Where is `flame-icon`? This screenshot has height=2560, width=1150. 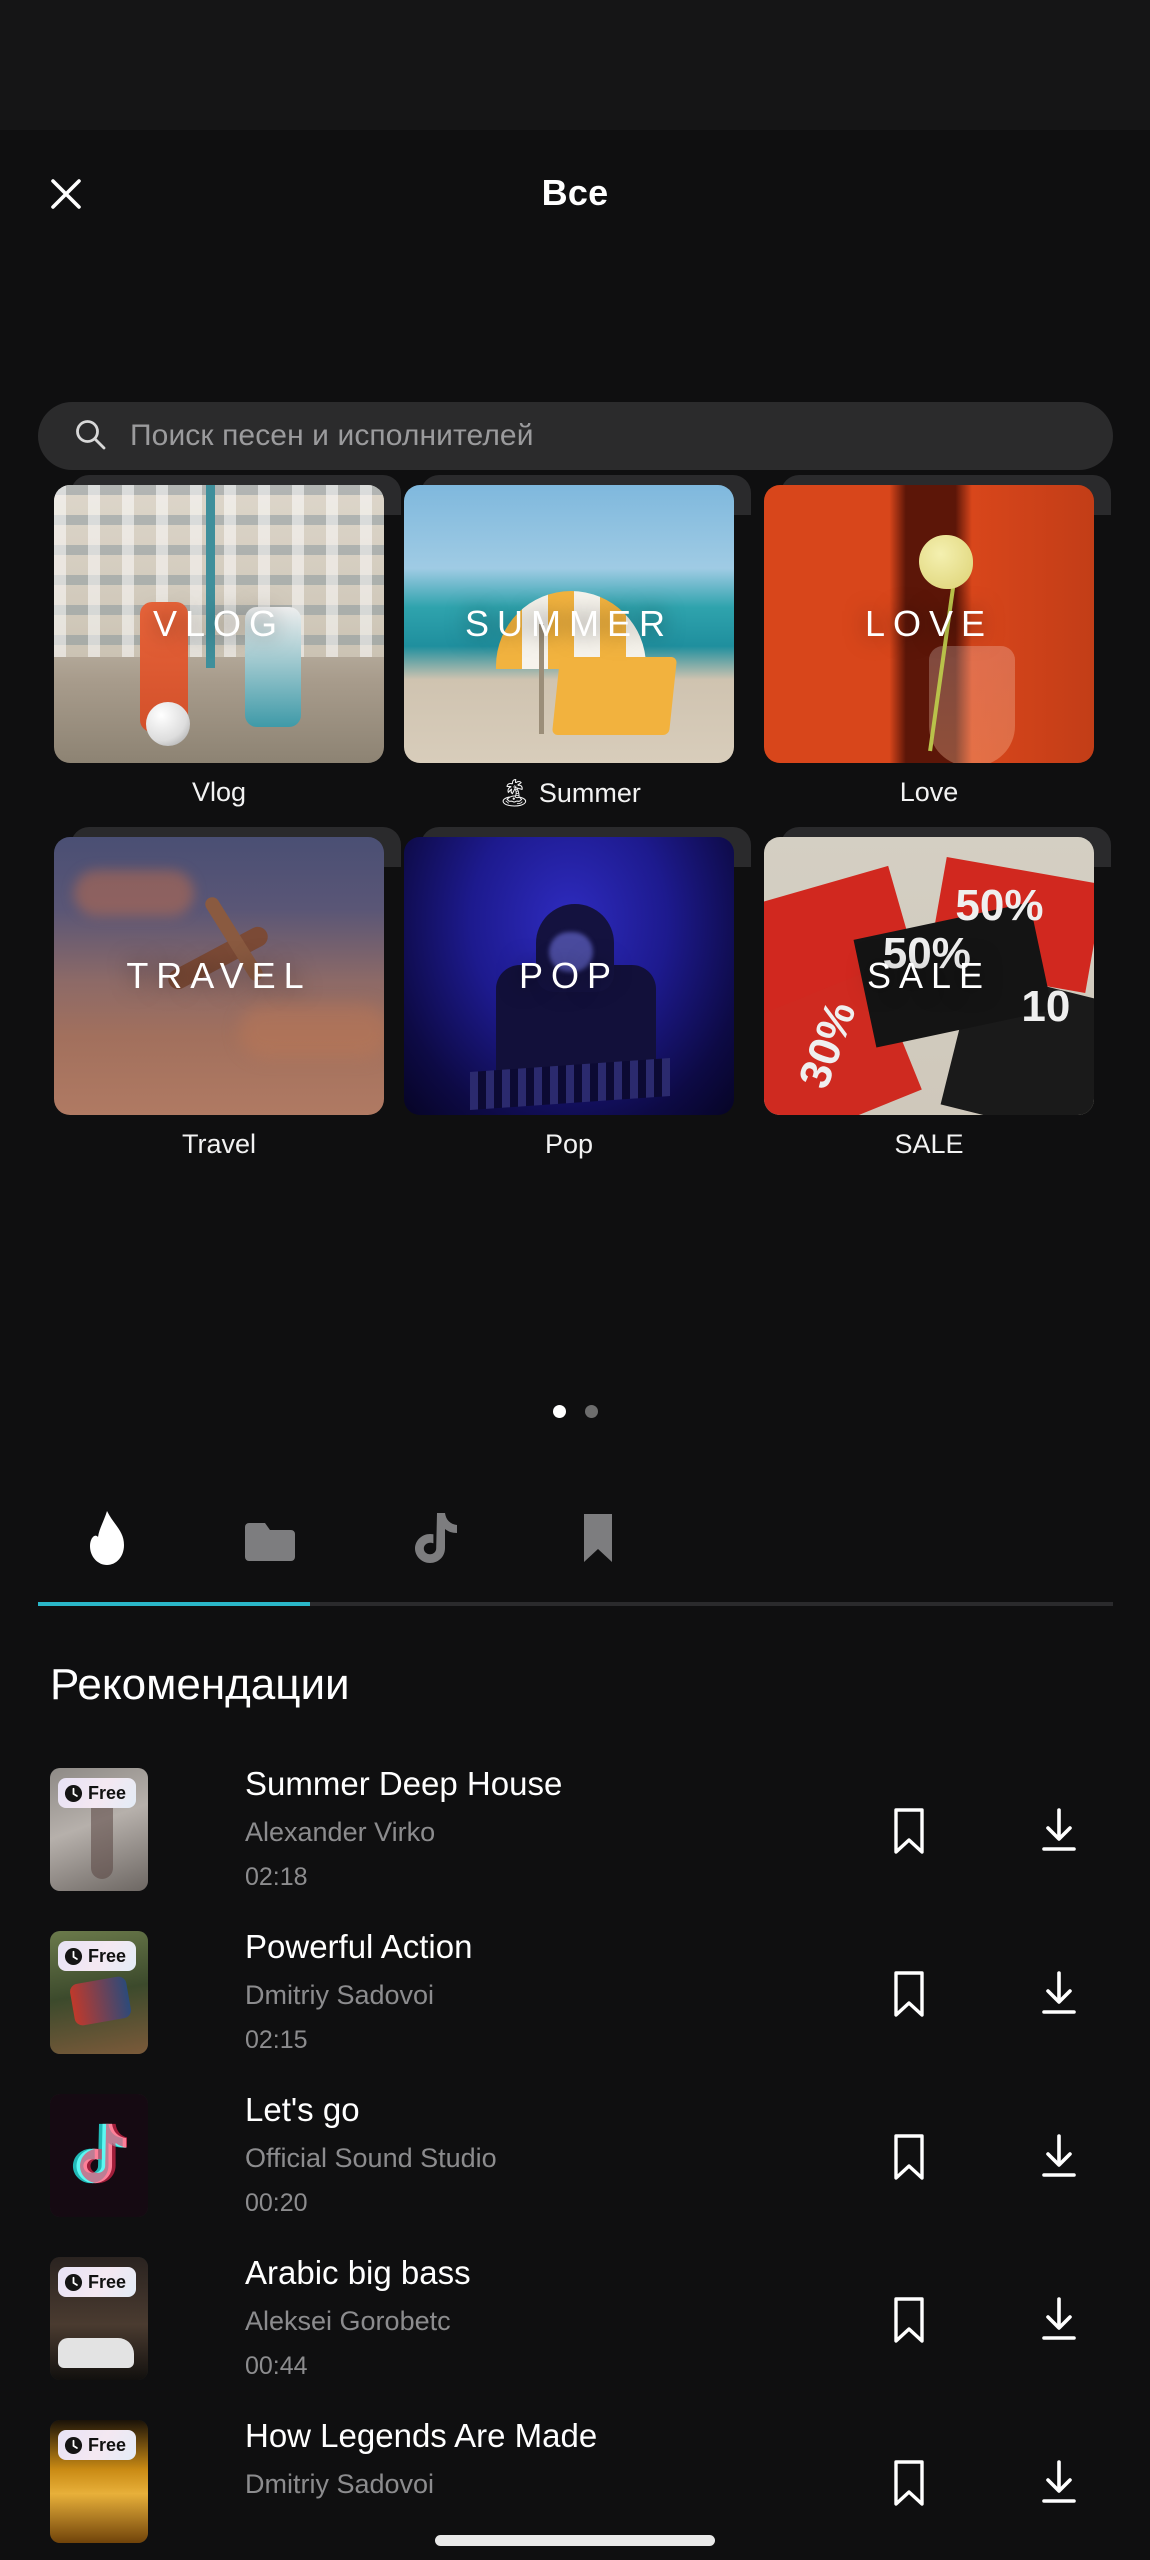
flame-icon is located at coordinates (107, 1540).